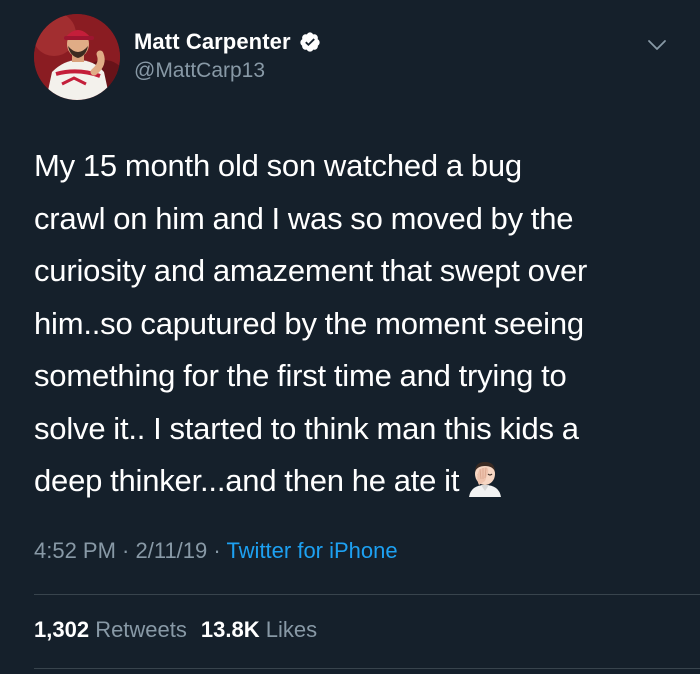 This screenshot has height=674, width=700. What do you see at coordinates (75, 550) in the screenshot?
I see `tweet-time: 4:52 PM` at bounding box center [75, 550].